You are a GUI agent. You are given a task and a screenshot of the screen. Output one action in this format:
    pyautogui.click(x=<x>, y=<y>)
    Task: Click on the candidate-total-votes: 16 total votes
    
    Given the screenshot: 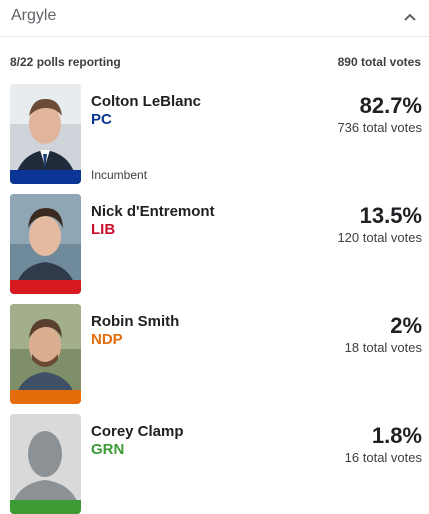 What is the action you would take?
    pyautogui.click(x=383, y=457)
    